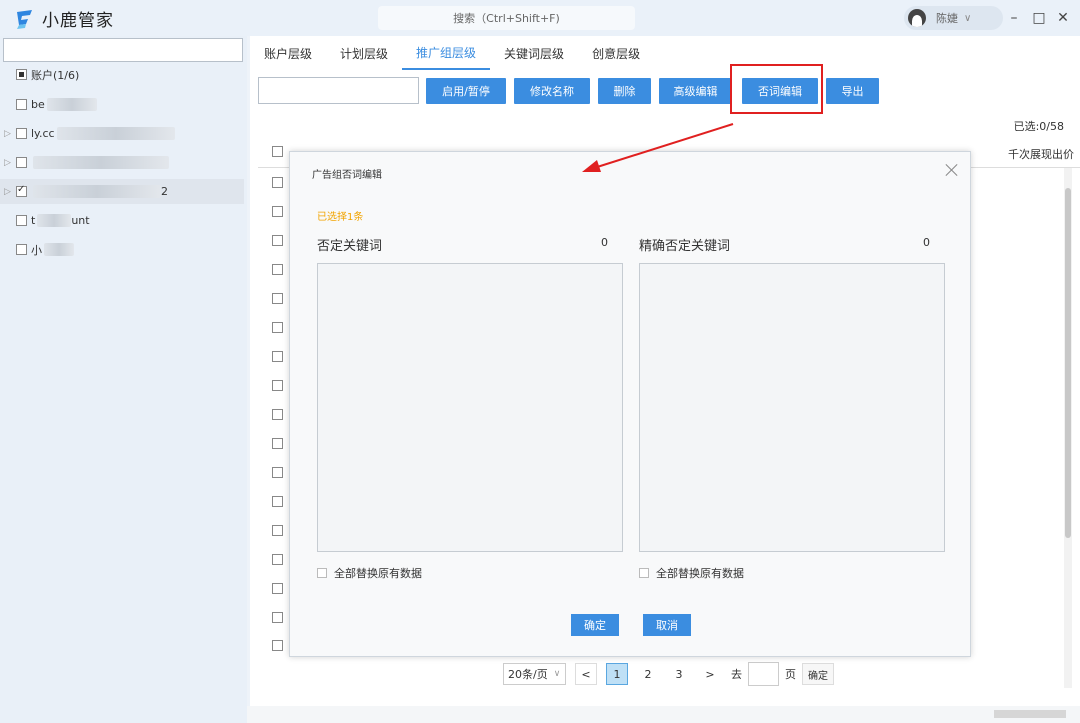 The width and height of the screenshot is (1080, 723). Describe the element at coordinates (665, 53) in the screenshot. I see `level-tabs: 账户层级 计划层级 推广组层级 关键词层级 创意层级` at that location.